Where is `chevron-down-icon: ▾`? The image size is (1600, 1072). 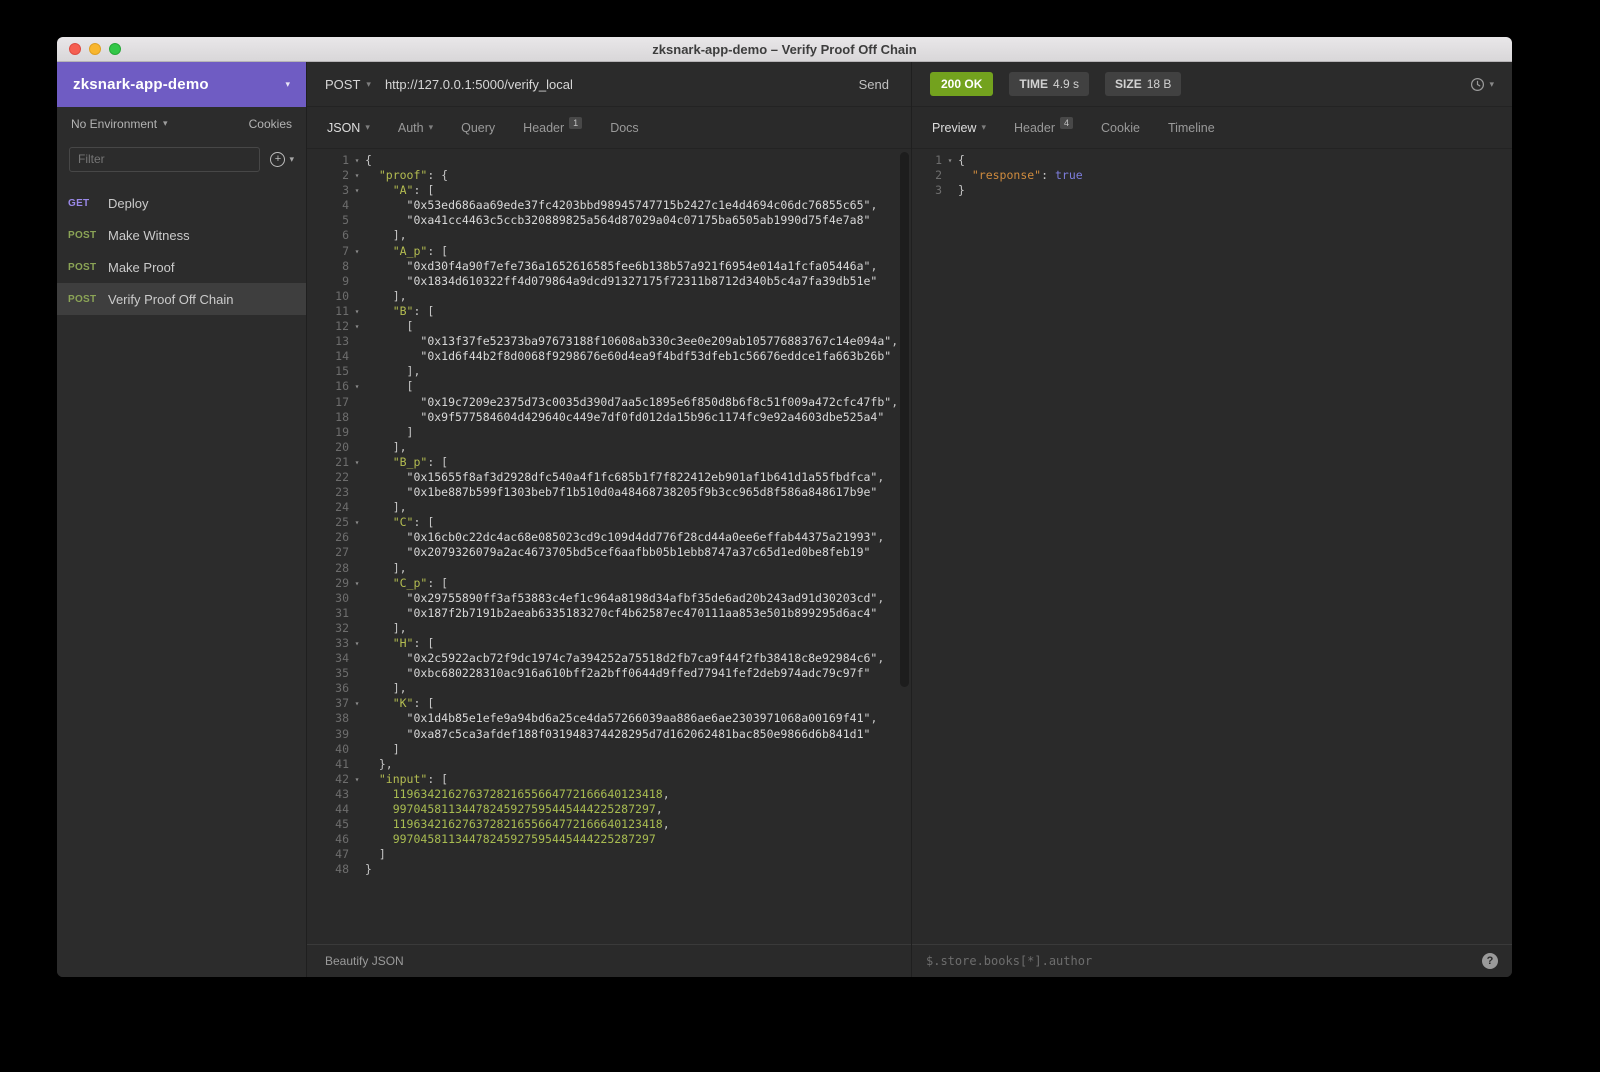 chevron-down-icon: ▾ is located at coordinates (431, 127).